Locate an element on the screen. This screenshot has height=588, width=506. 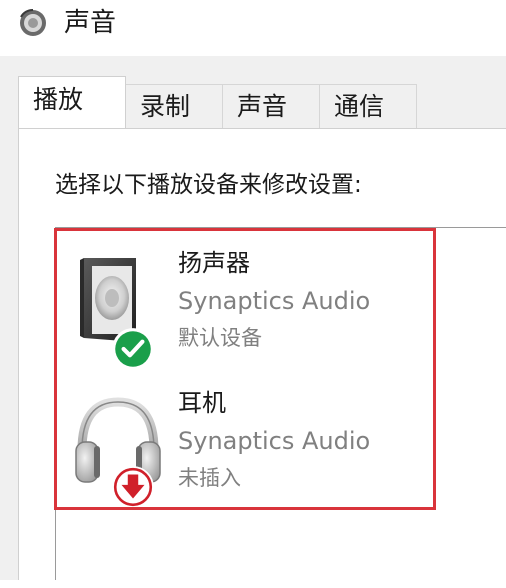
device-status: 默认设备 is located at coordinates (220, 338).